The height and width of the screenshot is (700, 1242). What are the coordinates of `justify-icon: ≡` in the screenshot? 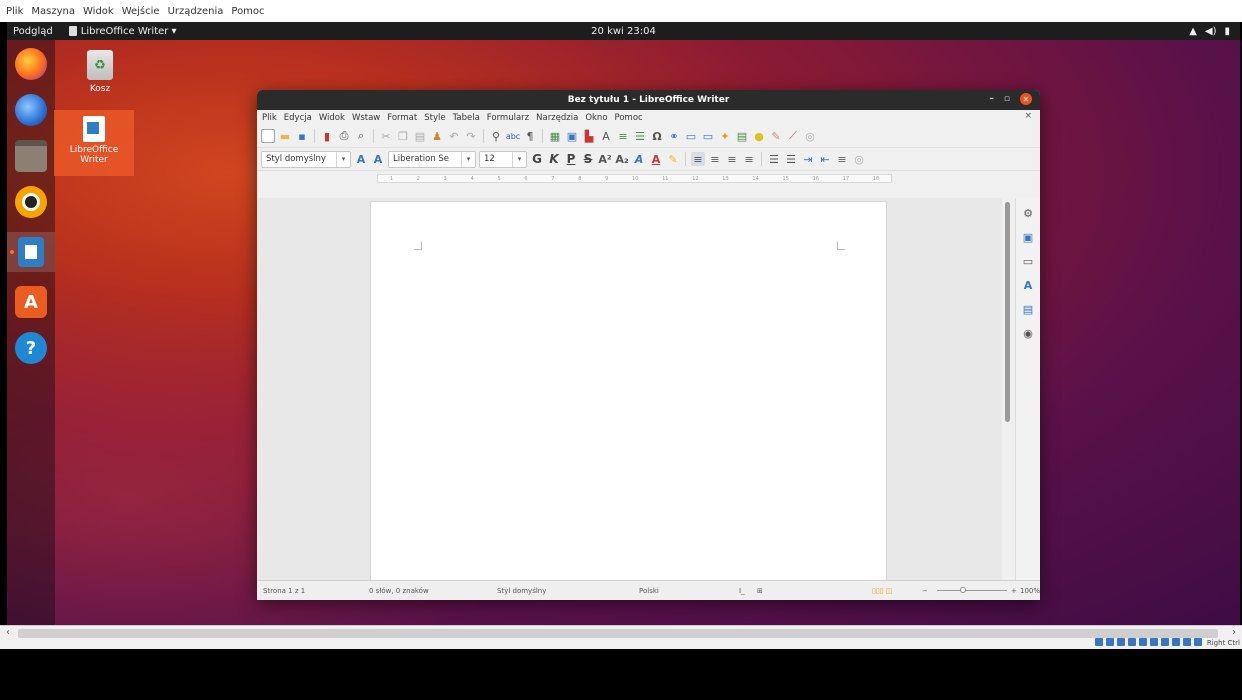 It's located at (749, 159).